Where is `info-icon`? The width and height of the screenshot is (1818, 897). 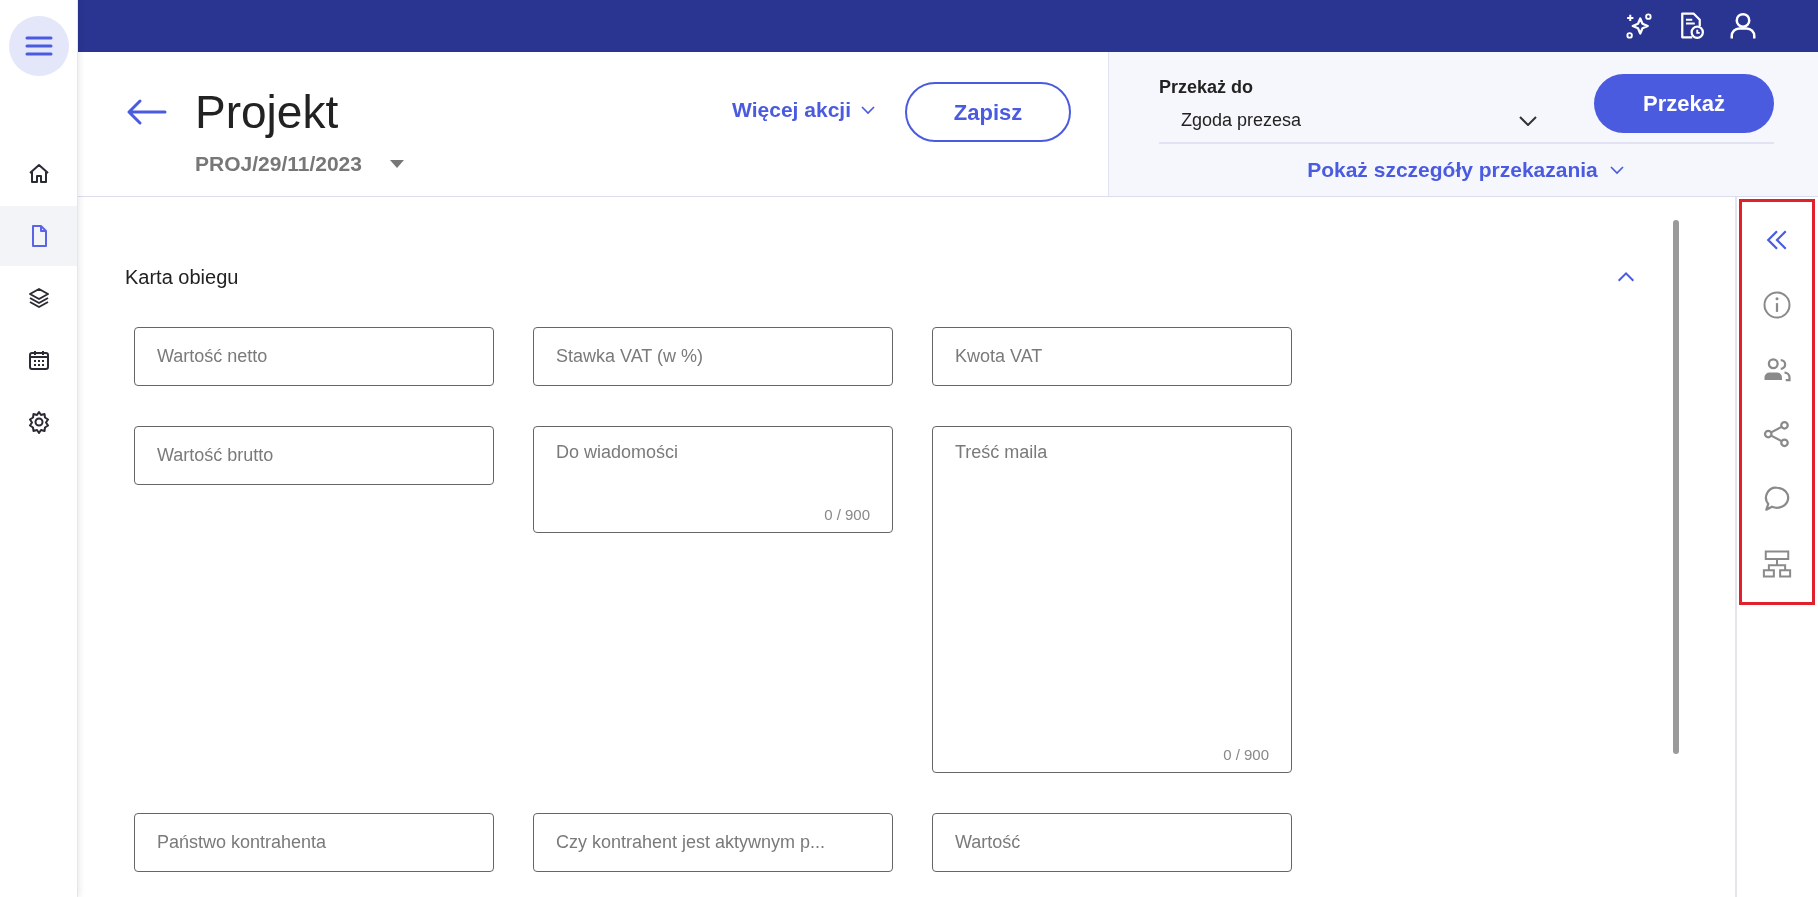 info-icon is located at coordinates (1777, 305).